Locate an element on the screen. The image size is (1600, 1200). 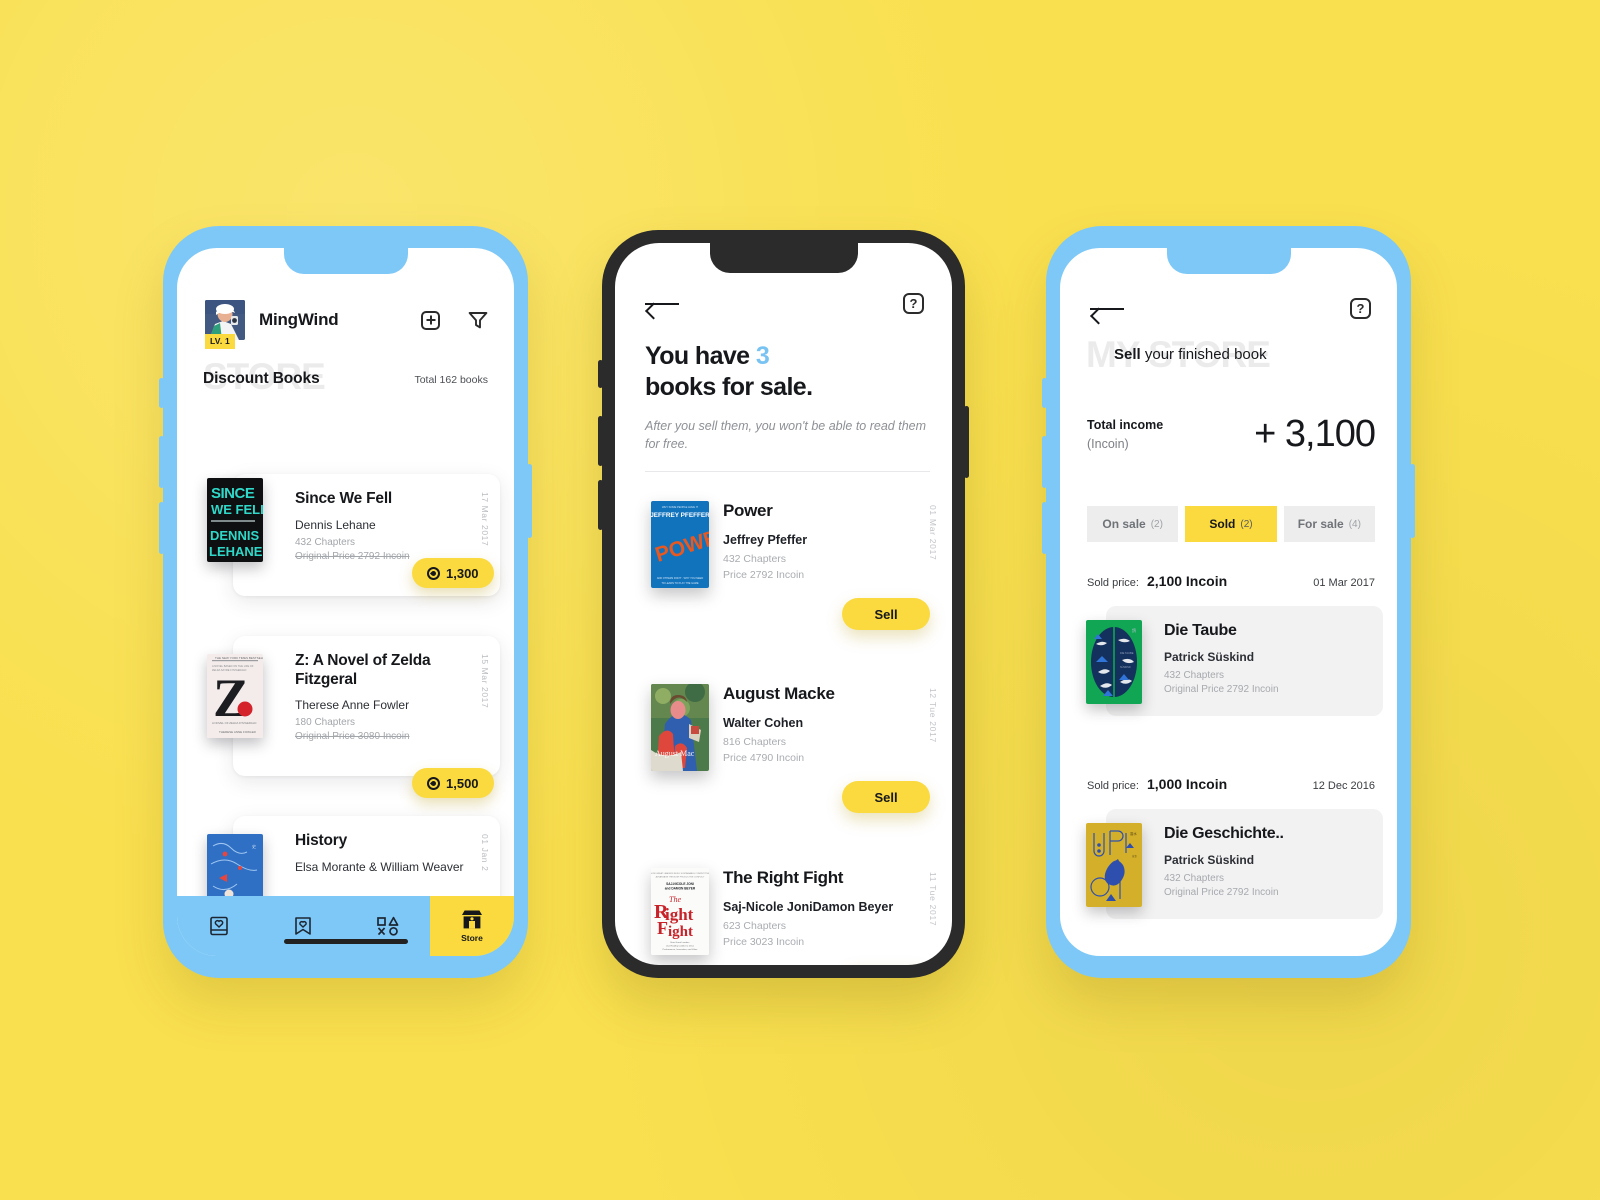
book-author: Jeffrey Pfeffer is located at coordinates (765, 540).